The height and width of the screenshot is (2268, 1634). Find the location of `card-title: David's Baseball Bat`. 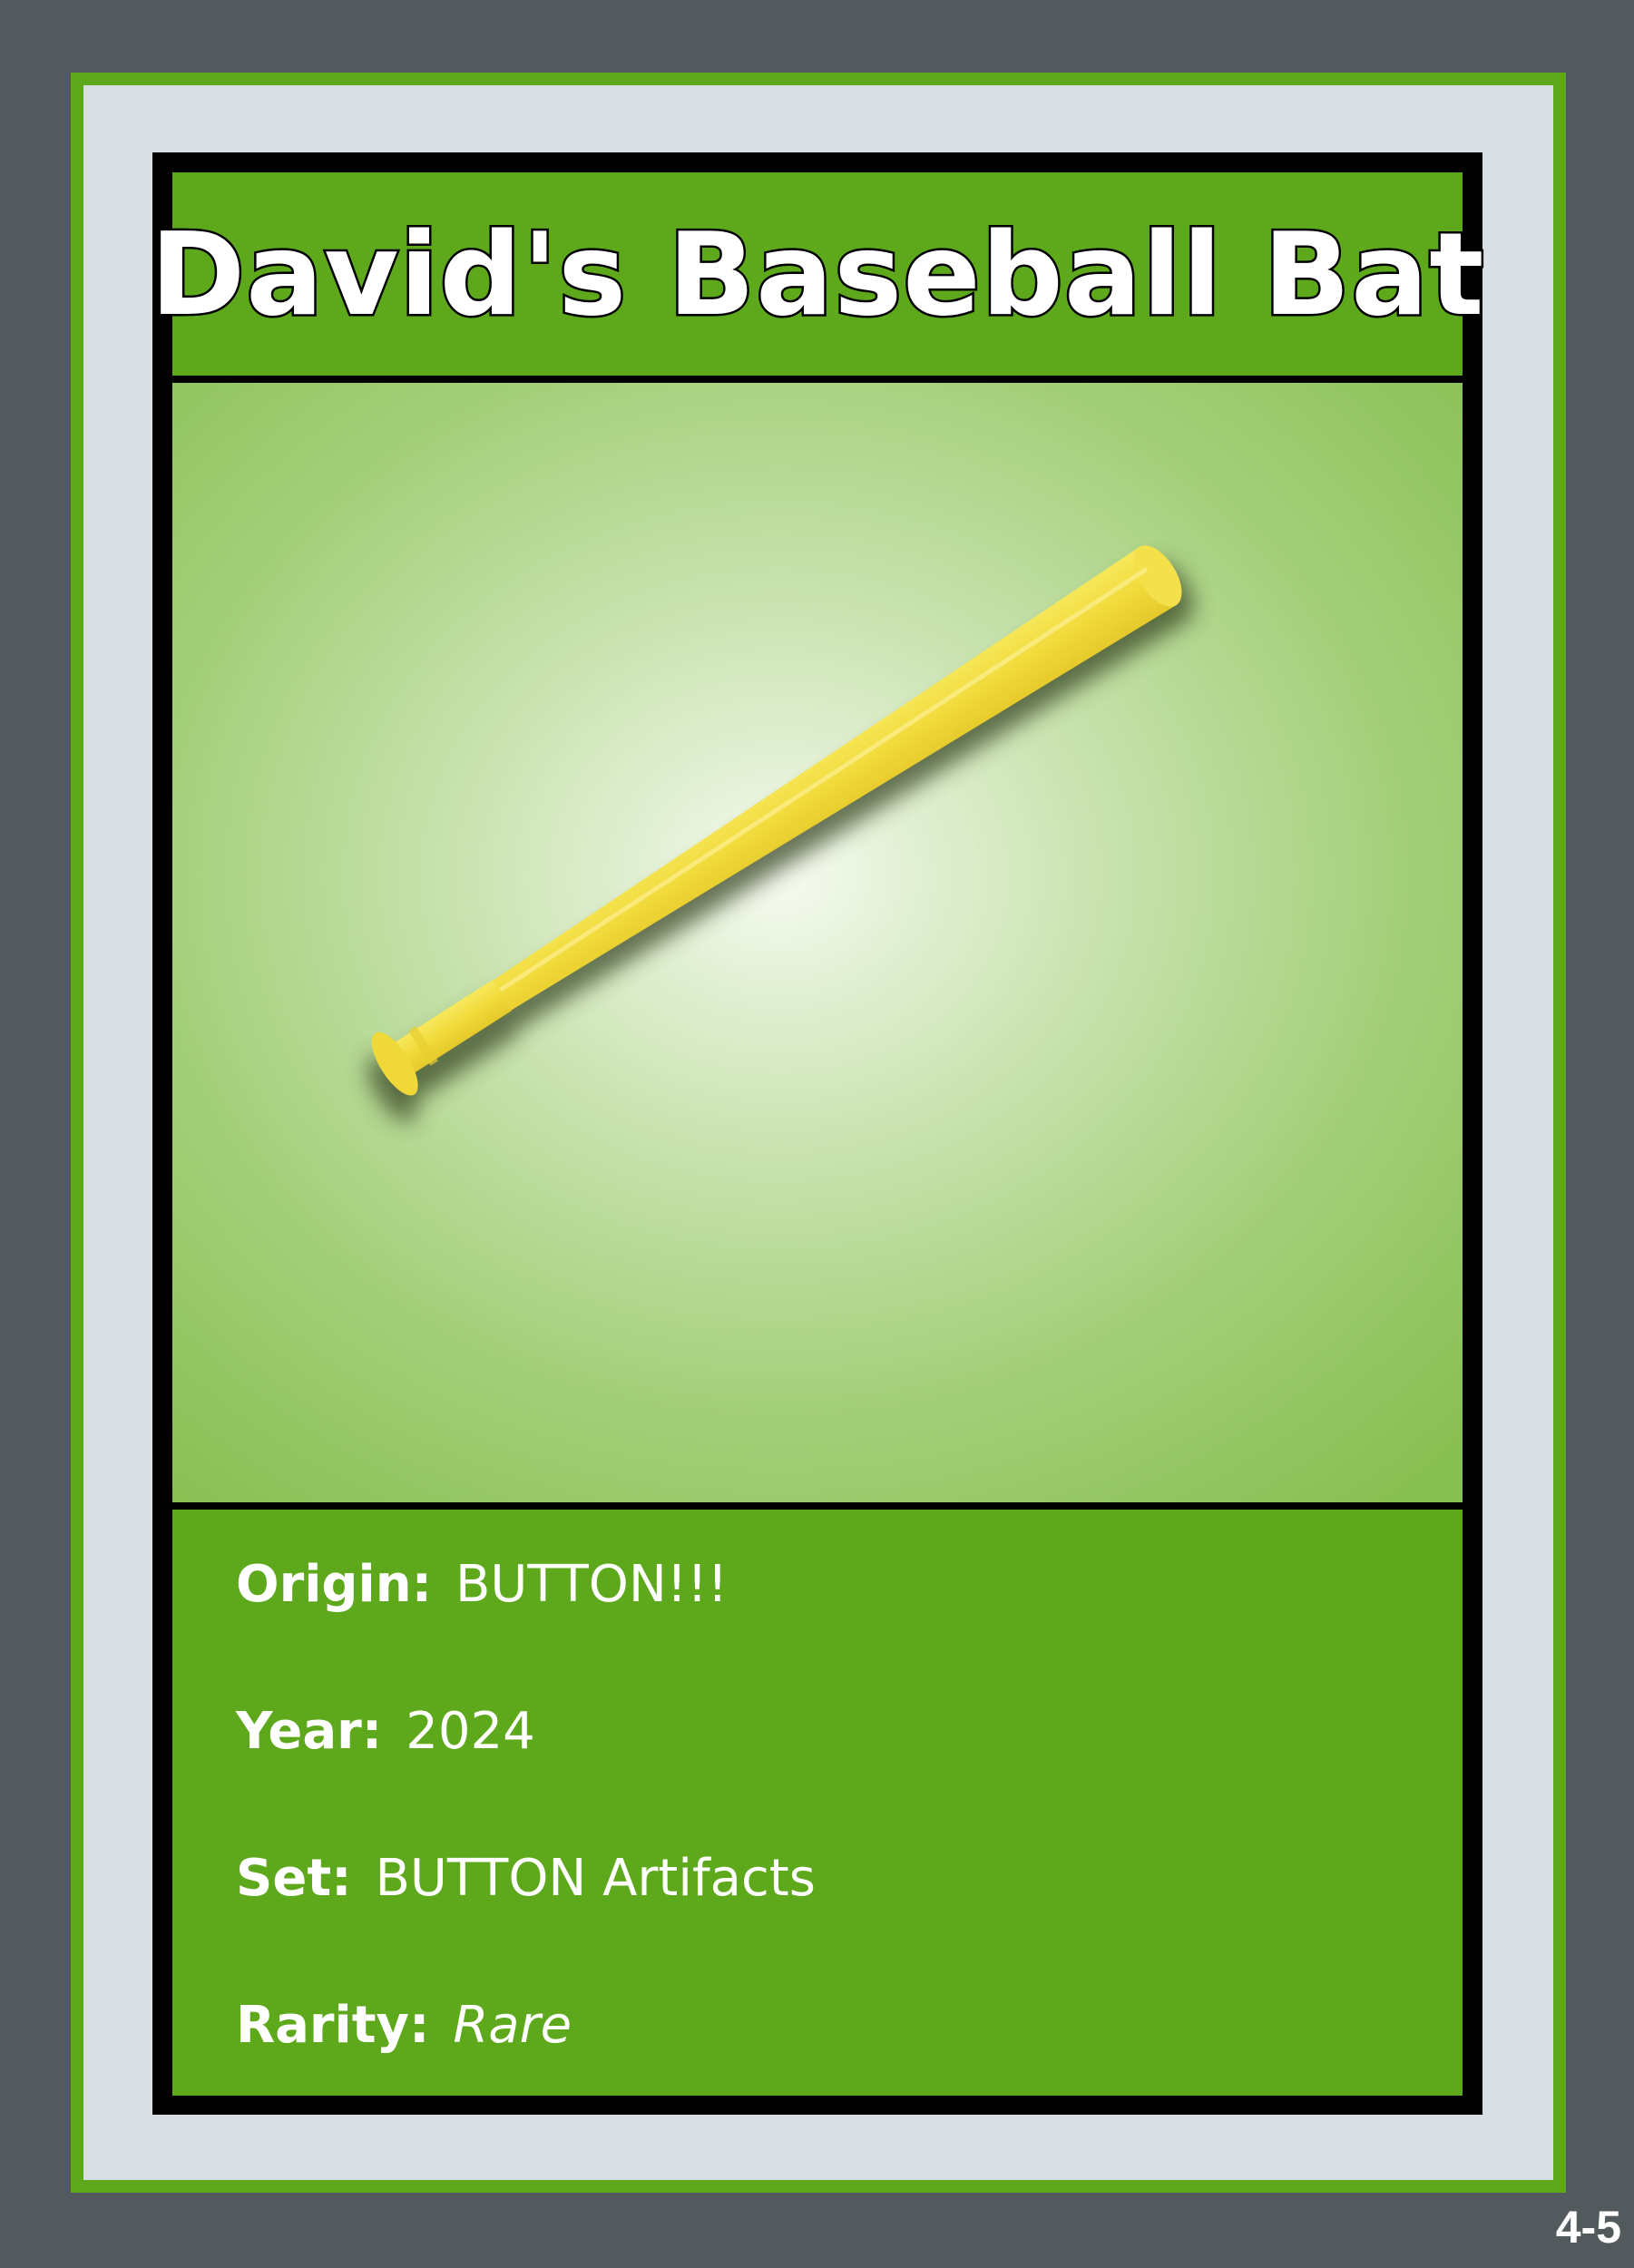

card-title: David's Baseball Bat is located at coordinates (817, 274).